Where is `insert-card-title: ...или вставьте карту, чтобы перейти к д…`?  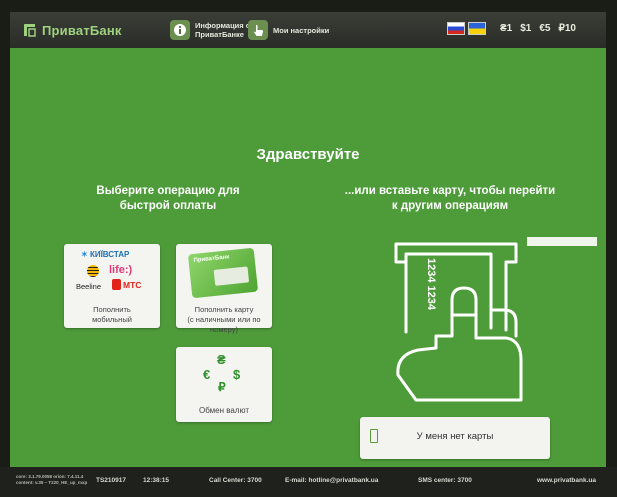
insert-card-title: ...или вставьте карту, чтобы перейти к д… is located at coordinates (450, 198).